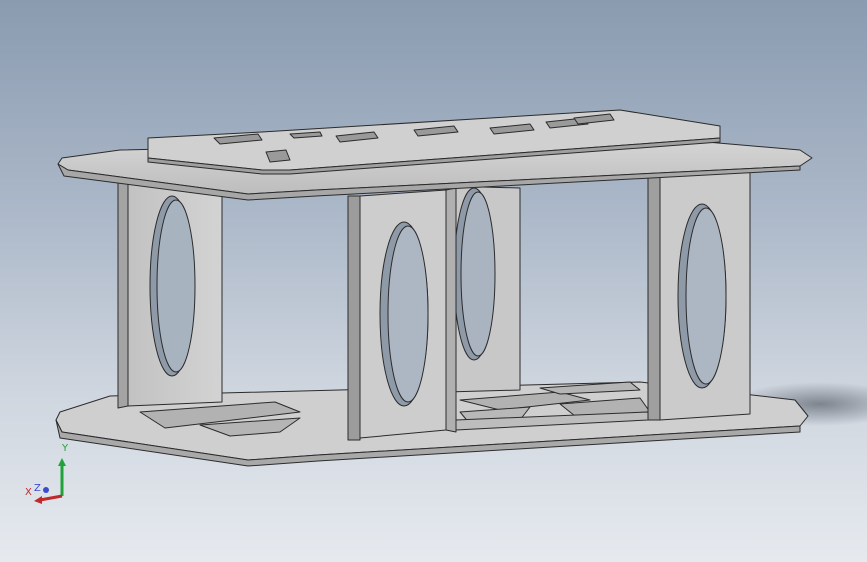 The height and width of the screenshot is (562, 867). I want to click on triad-x-label: X, so click(28, 492).